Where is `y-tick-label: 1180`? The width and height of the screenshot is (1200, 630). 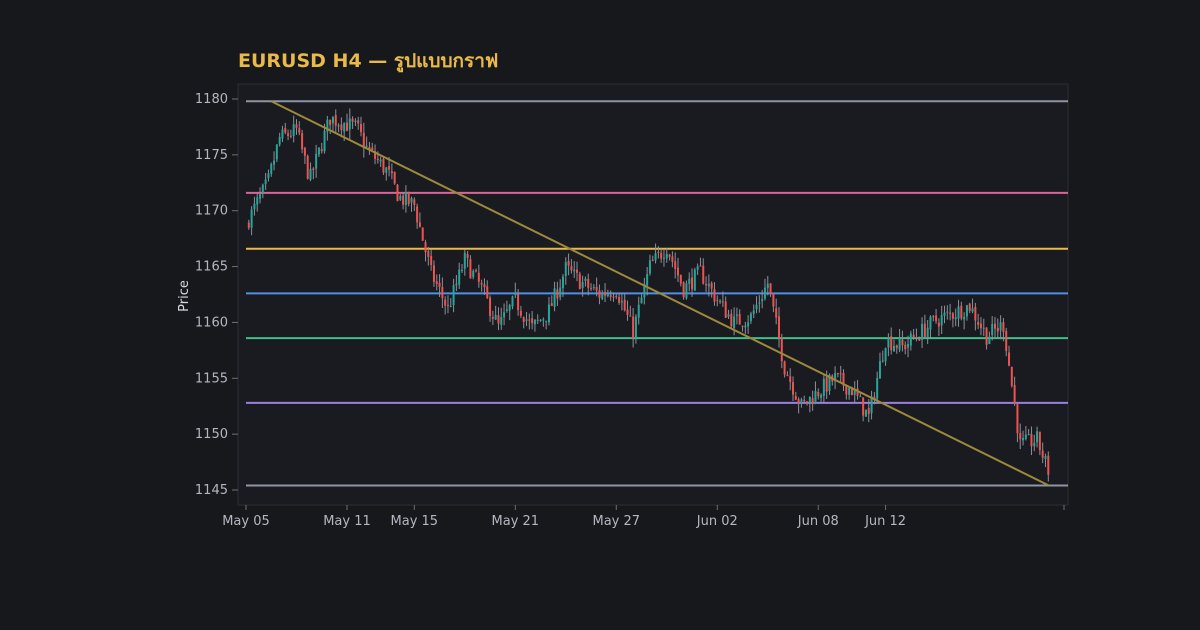 y-tick-label: 1180 is located at coordinates (211, 99).